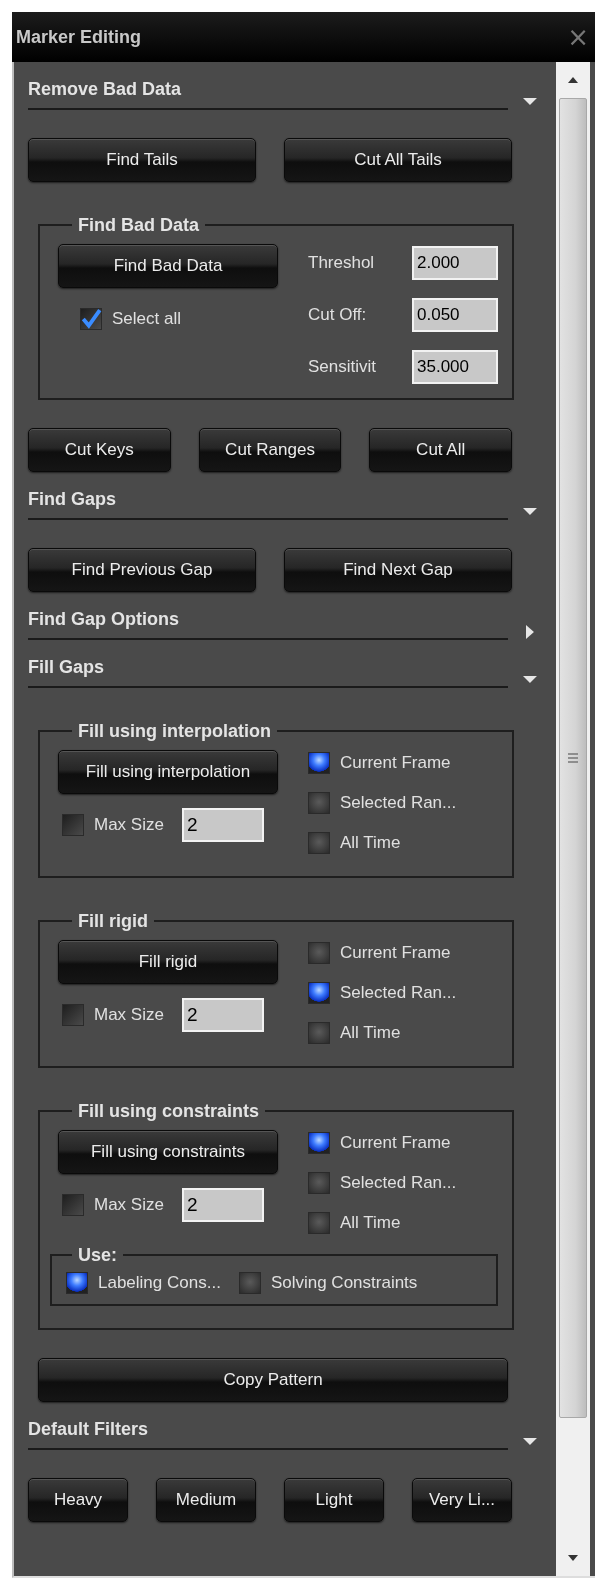 Image resolution: width=595 pixels, height=1583 pixels. What do you see at coordinates (168, 266) in the screenshot?
I see `find-bad-data-button: Find Bad Data` at bounding box center [168, 266].